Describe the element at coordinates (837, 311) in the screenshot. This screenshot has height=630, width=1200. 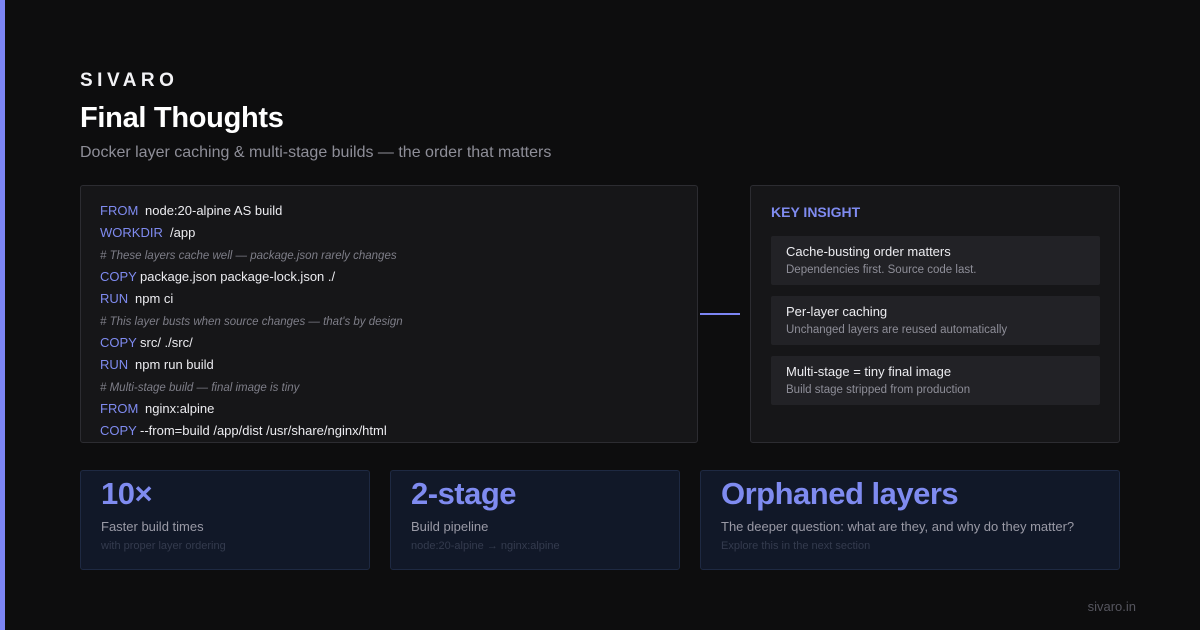
I see `insight-card-title: Per-layer caching` at that location.